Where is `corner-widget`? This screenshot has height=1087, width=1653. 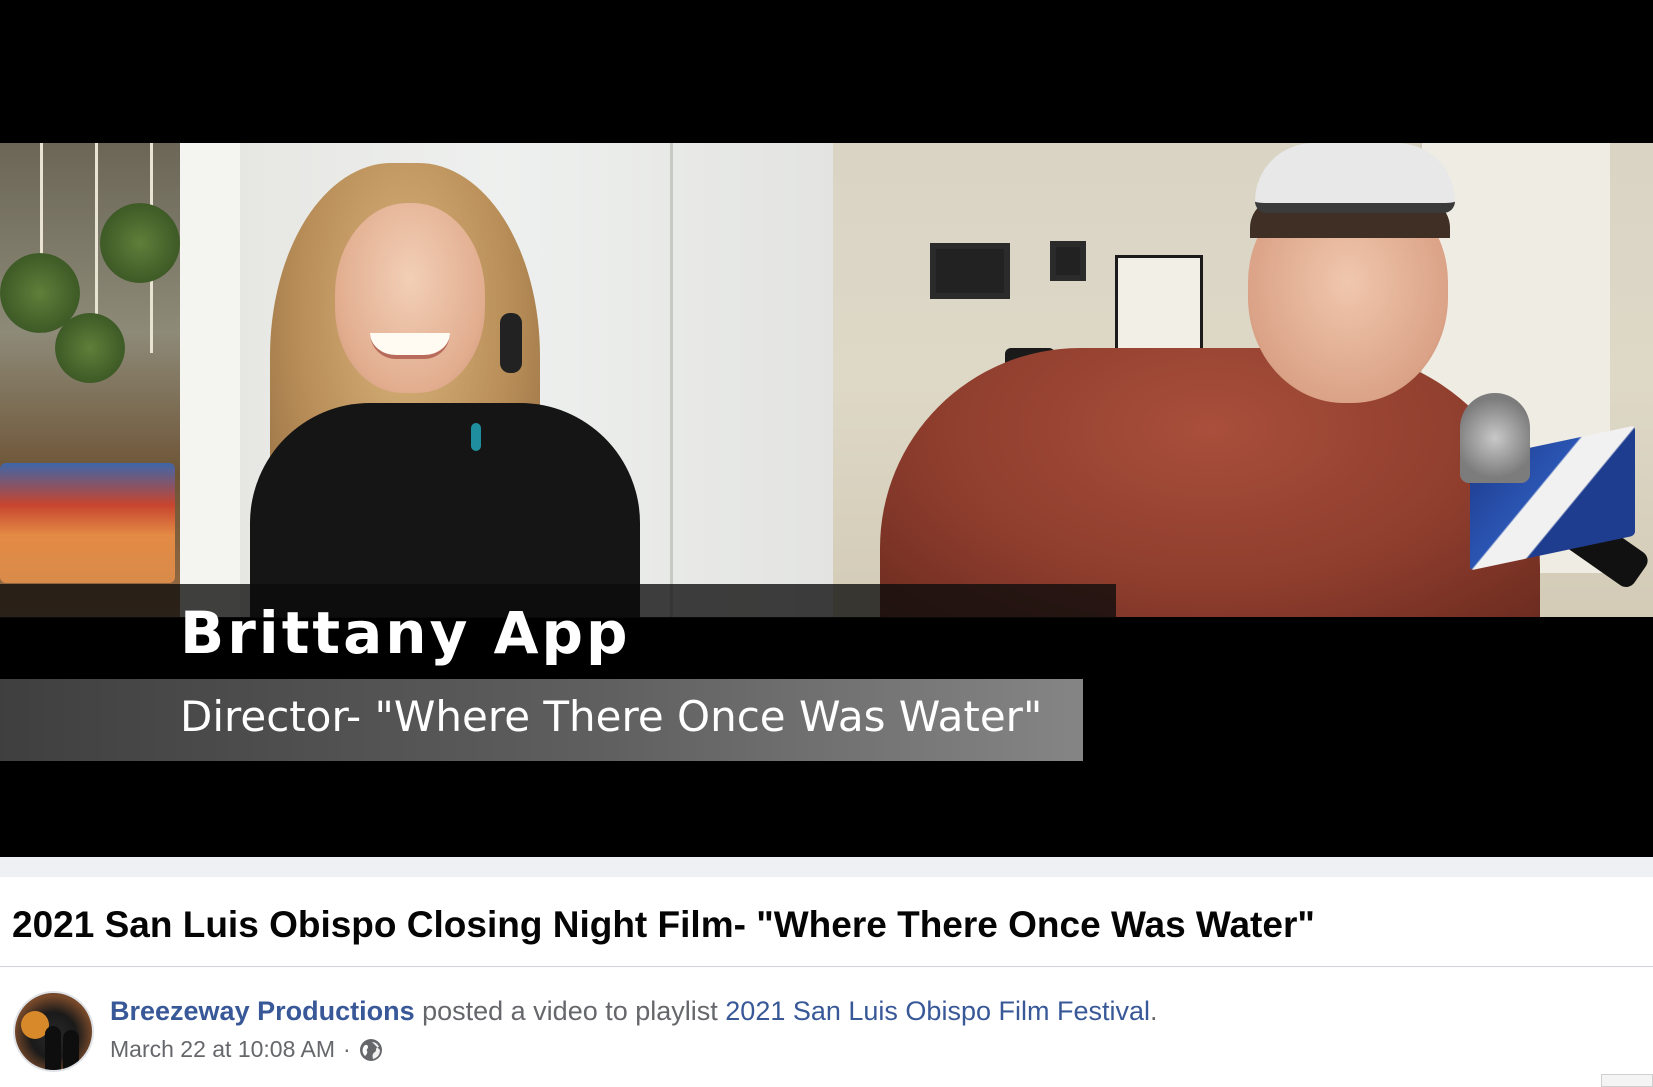 corner-widget is located at coordinates (1627, 1080).